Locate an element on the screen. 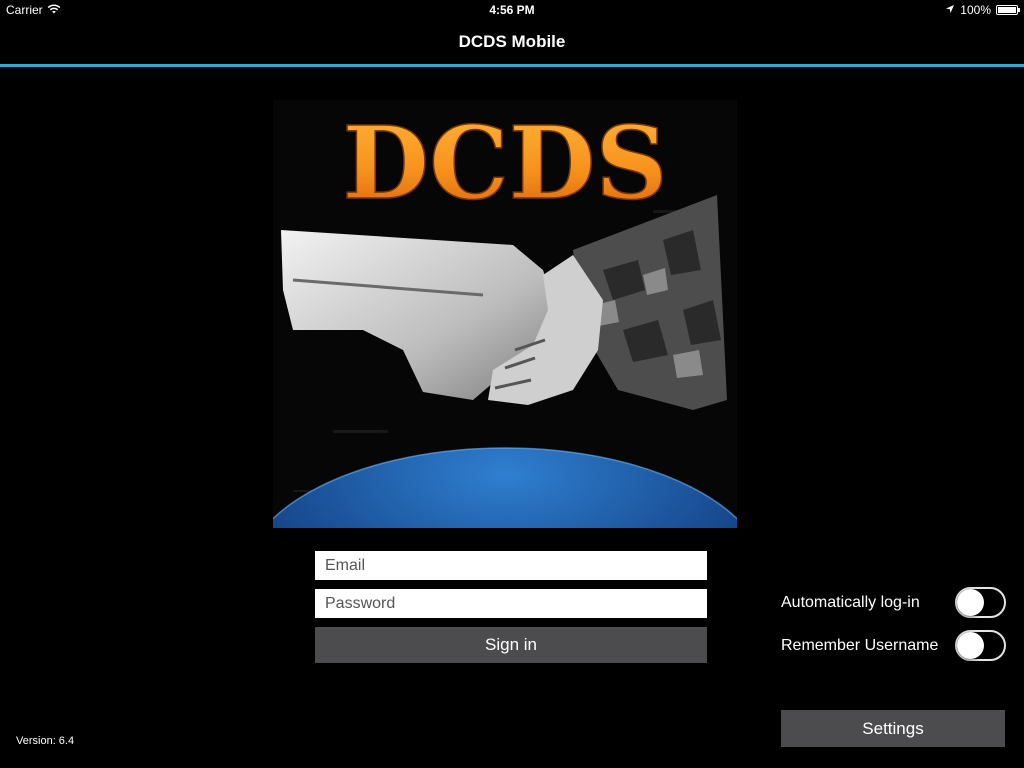  auto-login-toggle is located at coordinates (980, 602).